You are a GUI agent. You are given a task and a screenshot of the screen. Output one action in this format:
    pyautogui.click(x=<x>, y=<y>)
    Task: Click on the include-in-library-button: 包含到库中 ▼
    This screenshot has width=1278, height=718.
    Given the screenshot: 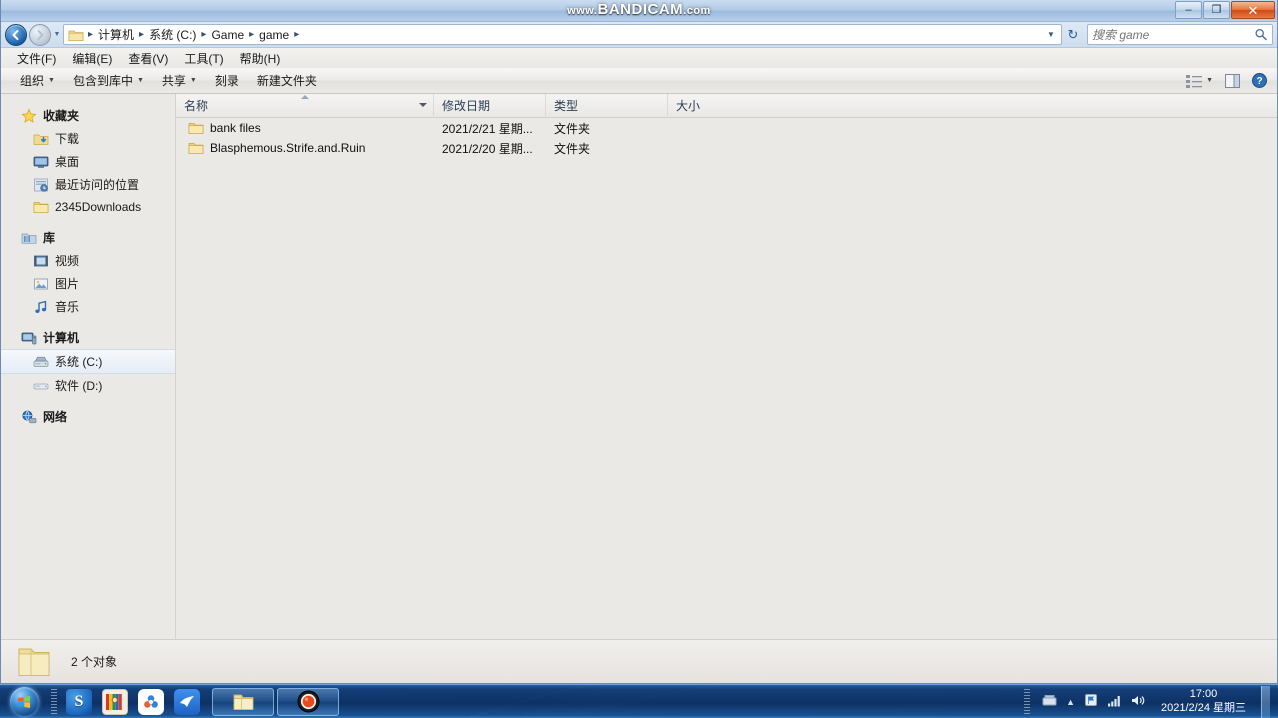 What is the action you would take?
    pyautogui.click(x=108, y=80)
    